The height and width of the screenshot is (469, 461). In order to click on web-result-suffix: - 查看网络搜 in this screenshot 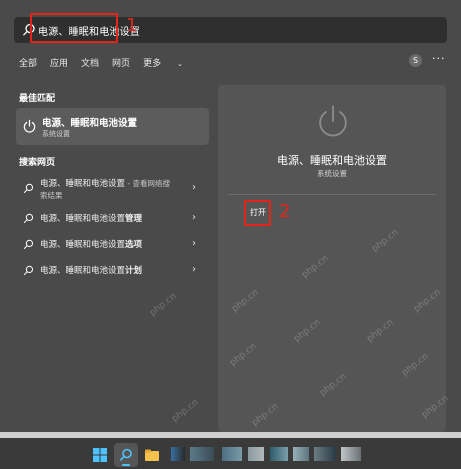, I will do `click(147, 183)`.